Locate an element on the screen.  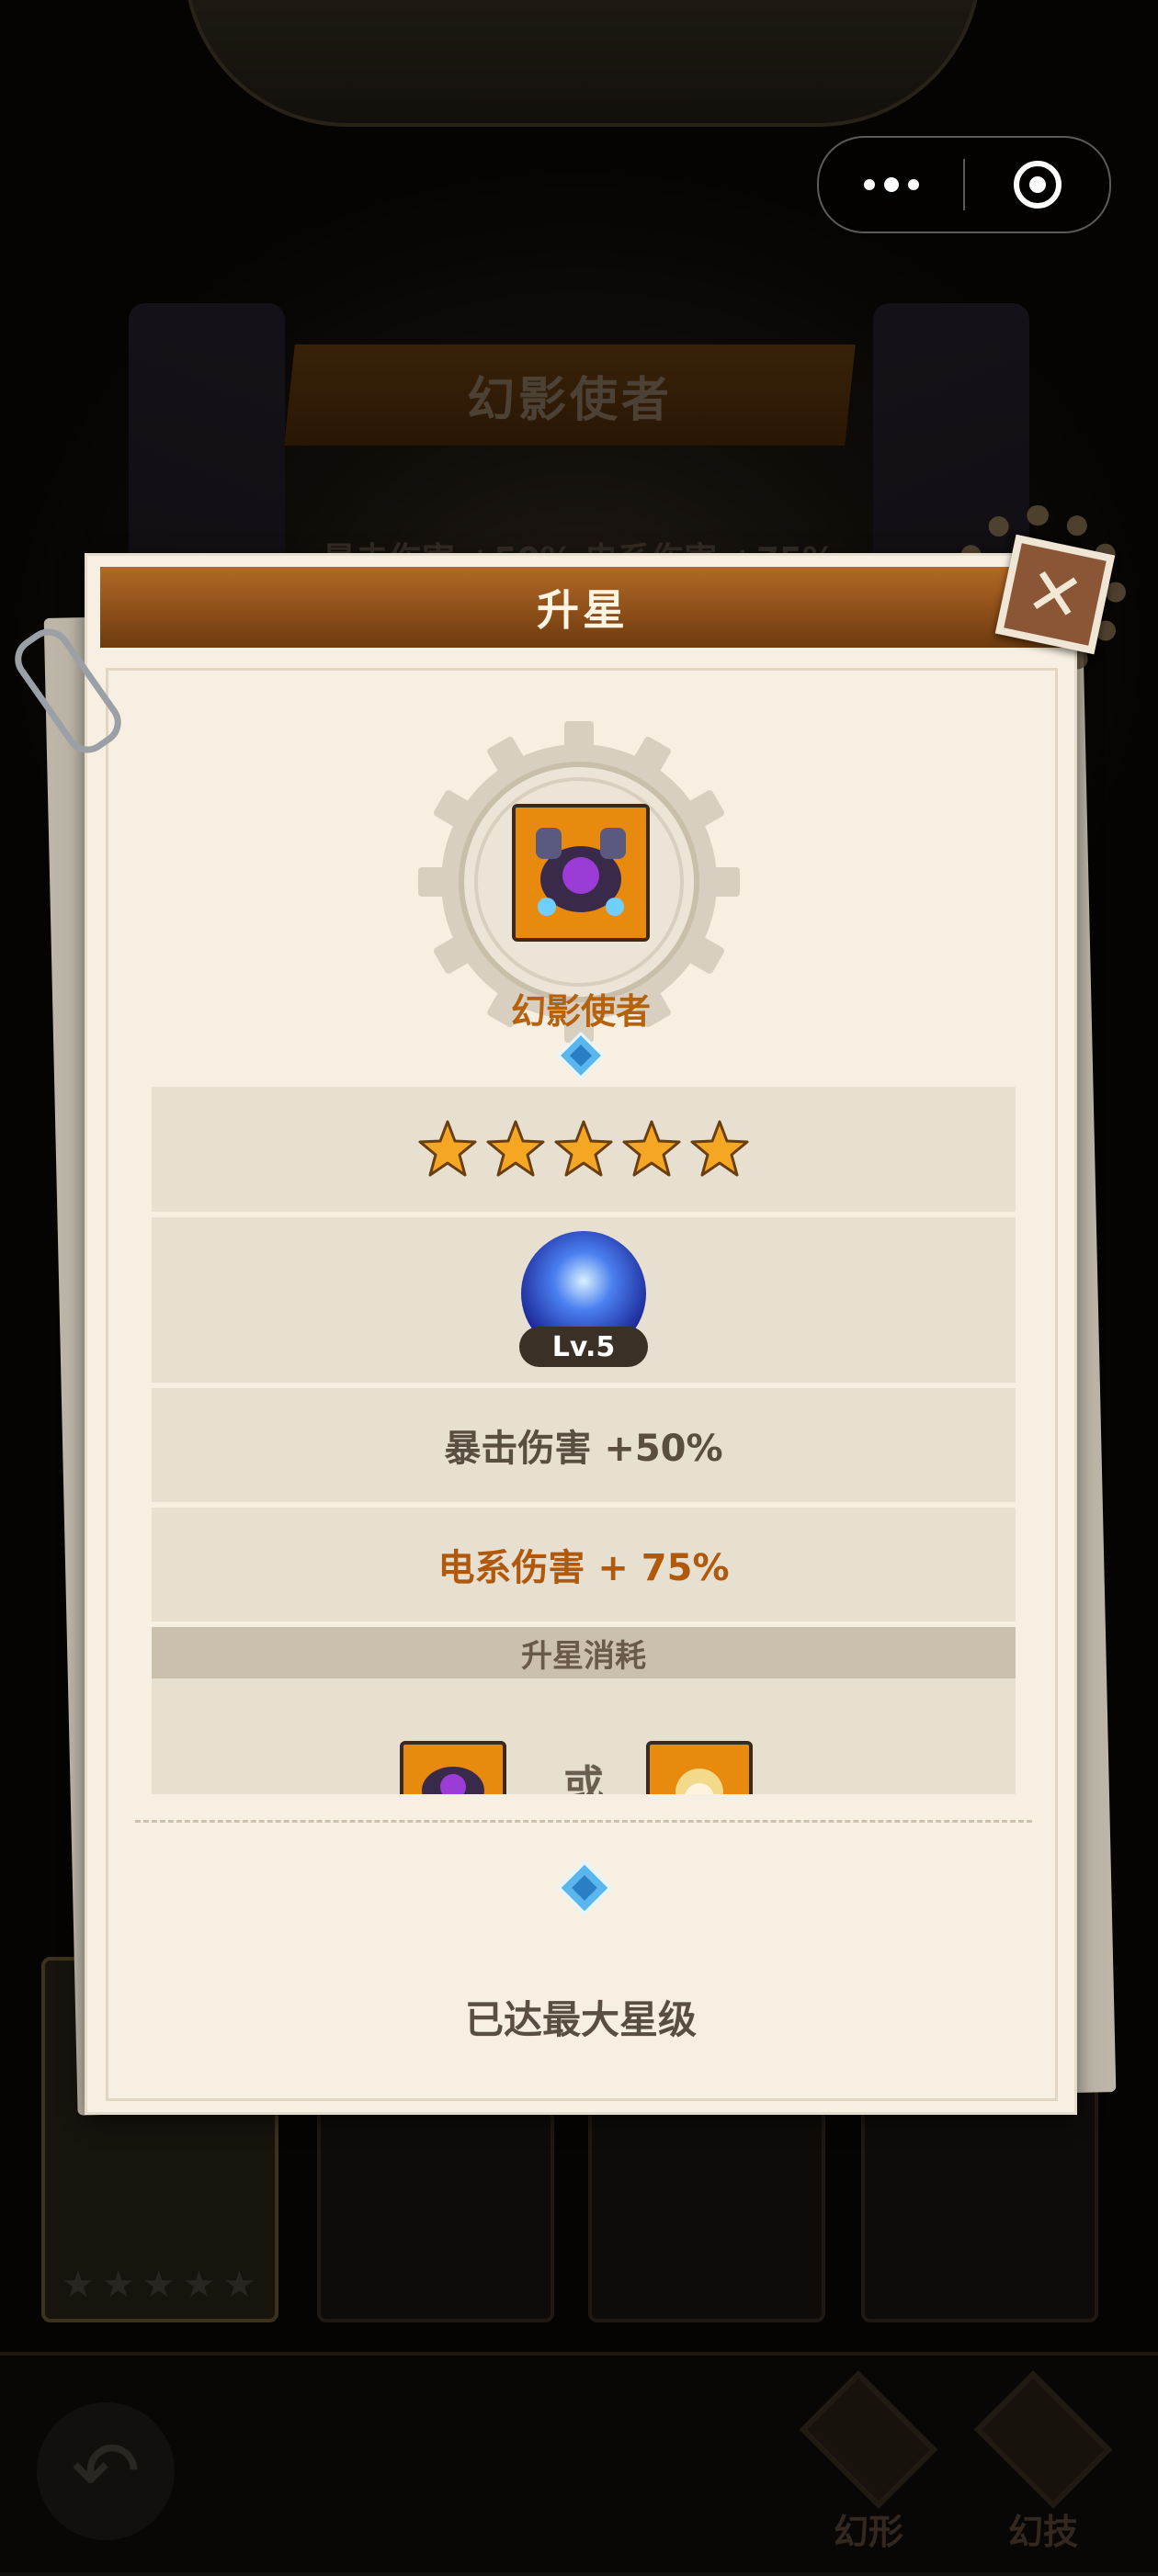
hero-name: 幻影使者 is located at coordinates (580, 1011).